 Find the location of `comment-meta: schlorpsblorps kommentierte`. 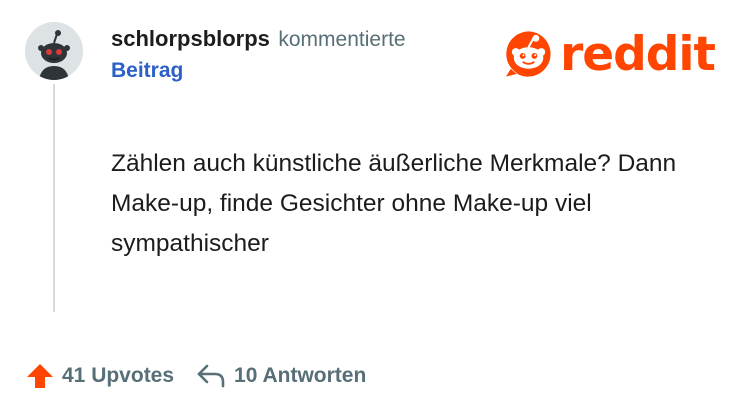

comment-meta: schlorpsblorps kommentierte is located at coordinates (258, 39).